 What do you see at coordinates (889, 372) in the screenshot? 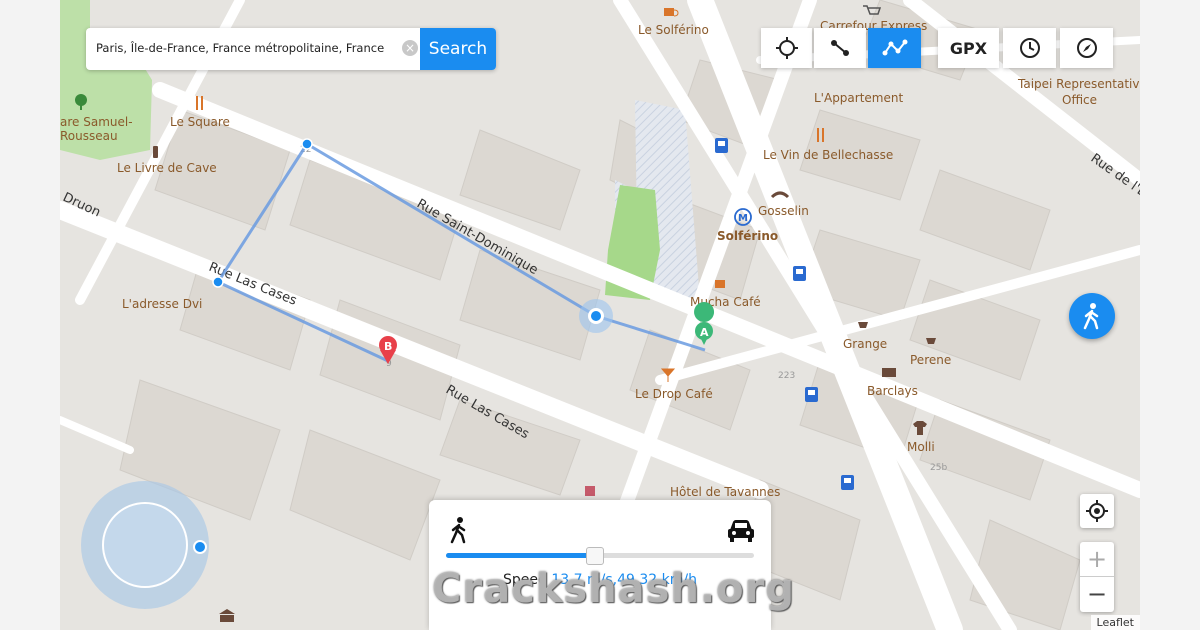
I see `bank-icon` at bounding box center [889, 372].